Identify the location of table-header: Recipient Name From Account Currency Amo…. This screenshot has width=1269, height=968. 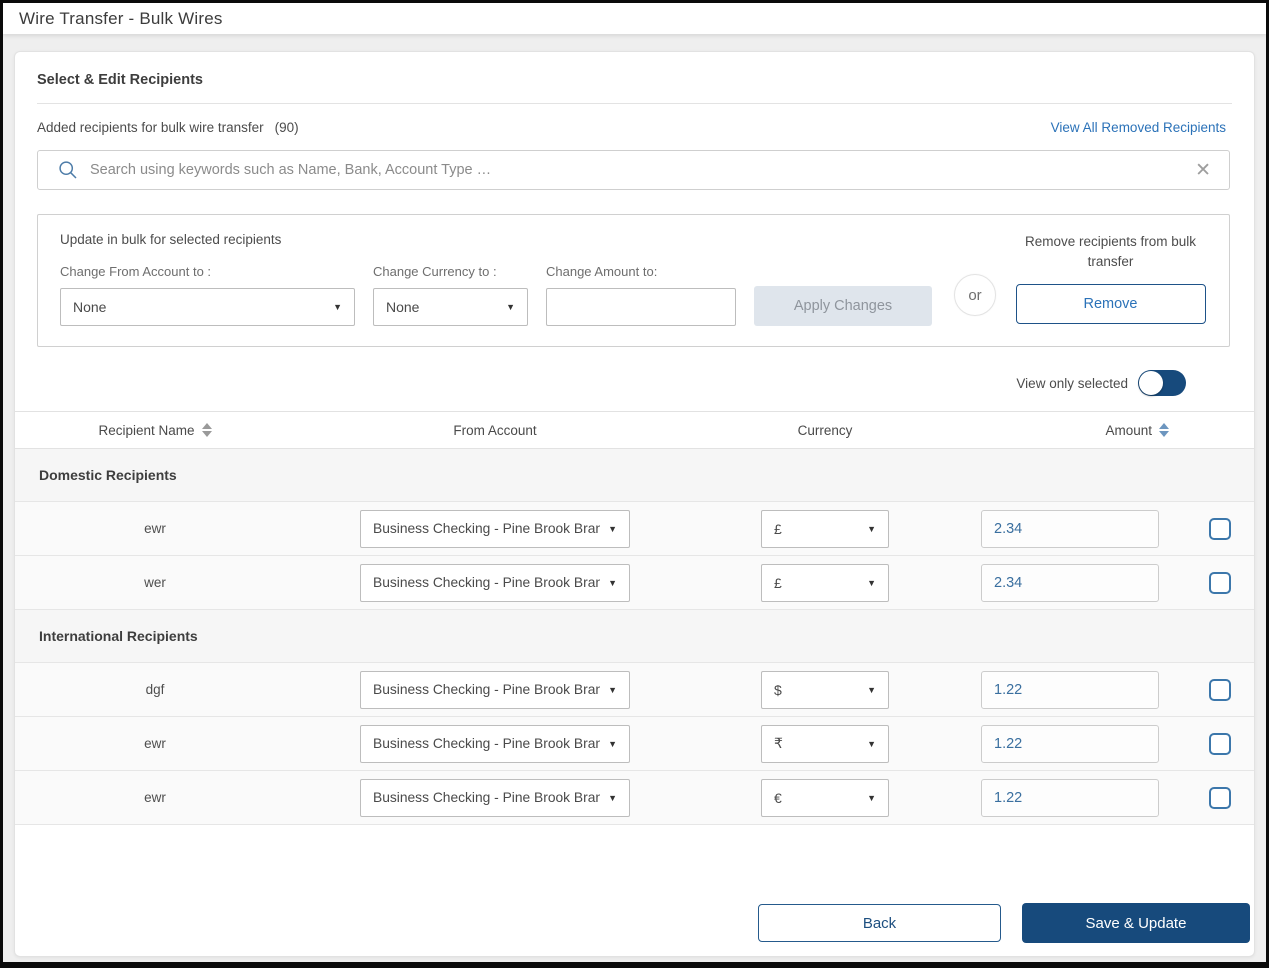
(634, 430).